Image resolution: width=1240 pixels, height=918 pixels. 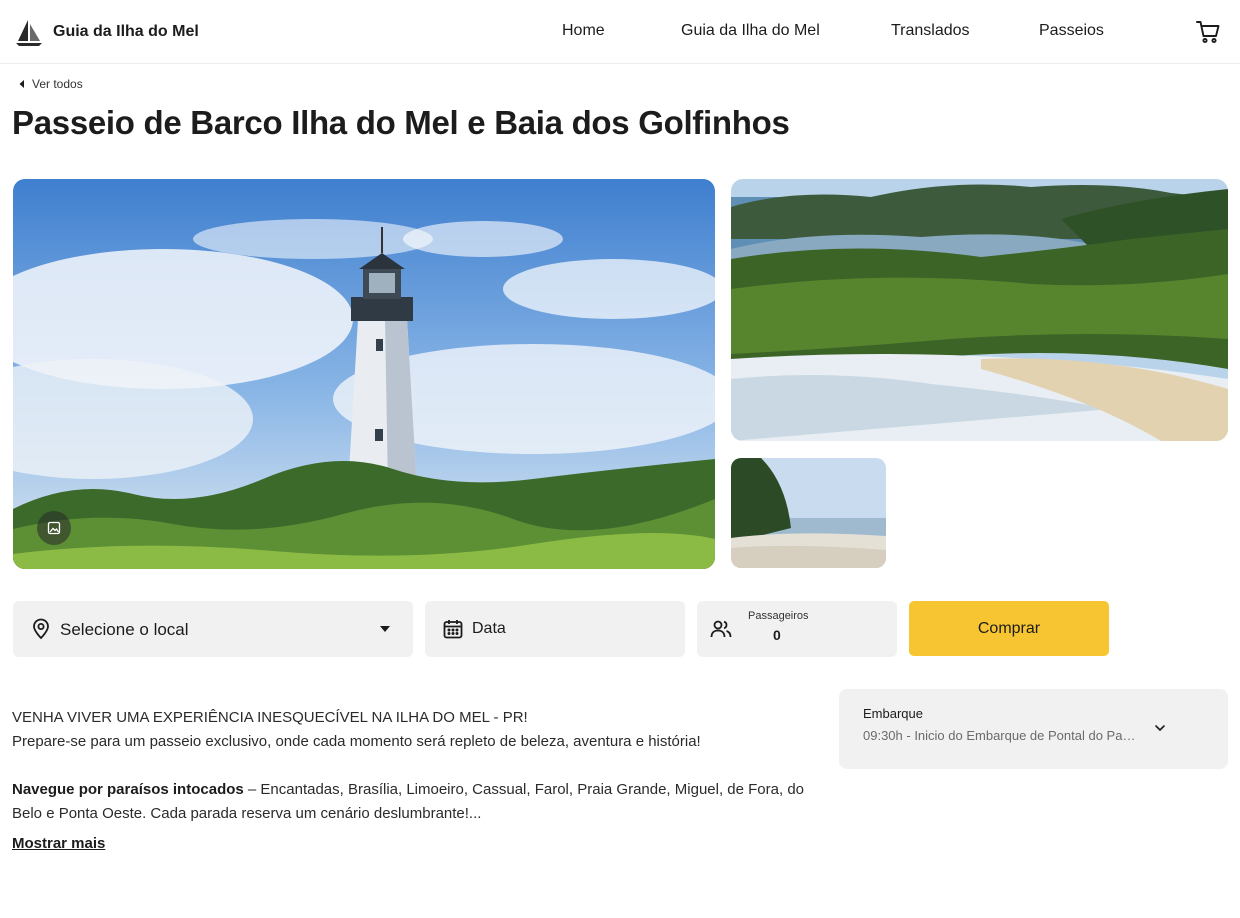 I want to click on location-placeholder: Selecione o local, so click(x=124, y=629).